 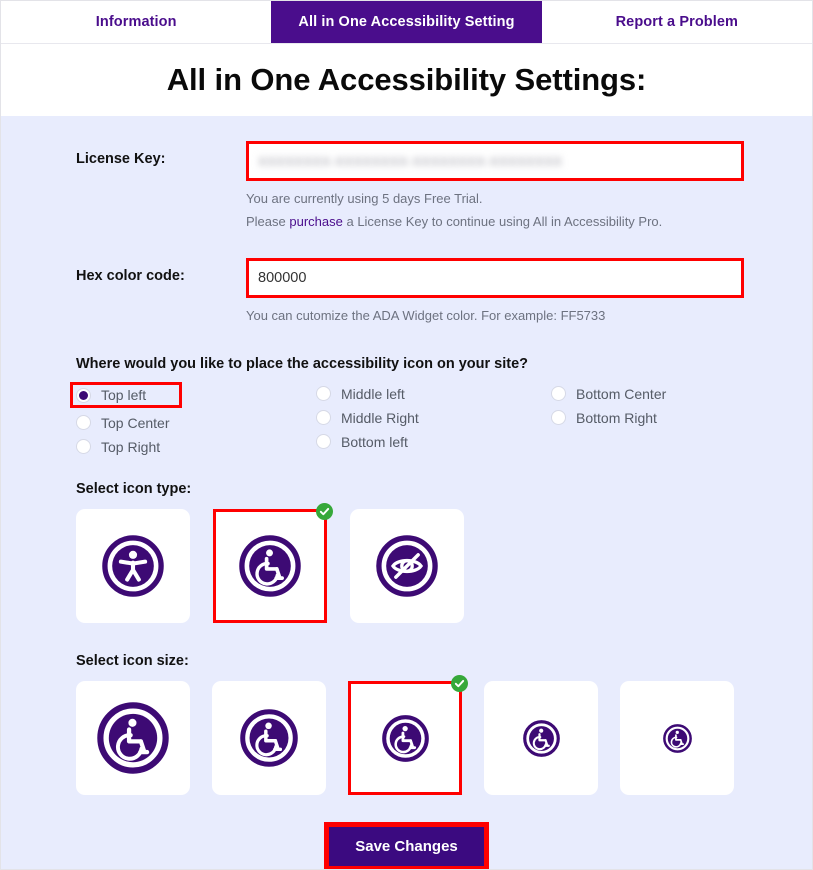 I want to click on license-key-value: XXXXXXXX-XXXXXXXX-XXXXXXXX-XXXXXXXX, so click(x=410, y=161).